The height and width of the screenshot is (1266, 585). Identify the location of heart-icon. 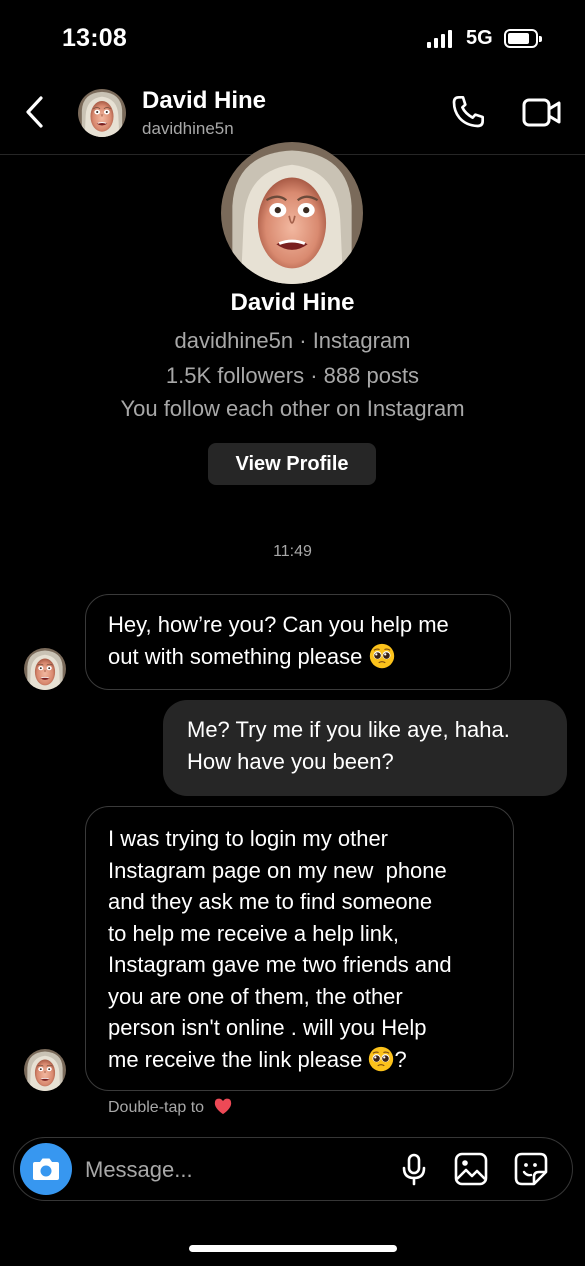
(222, 1106).